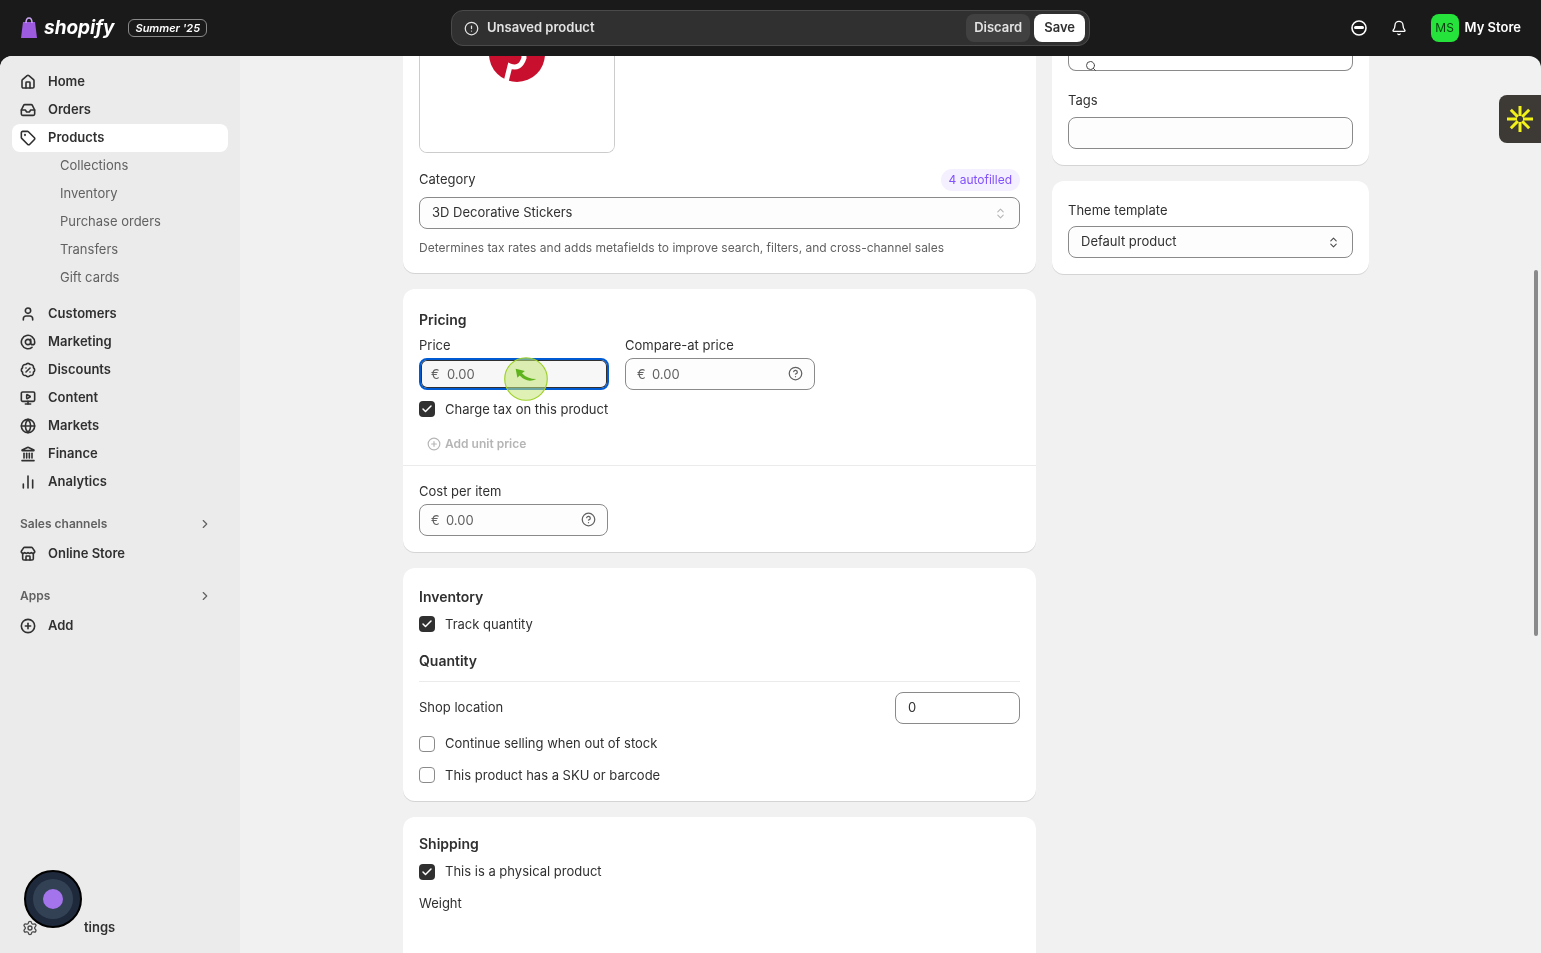 Image resolution: width=1541 pixels, height=953 pixels. What do you see at coordinates (120, 250) in the screenshot?
I see `nav-subitem: Transfers` at bounding box center [120, 250].